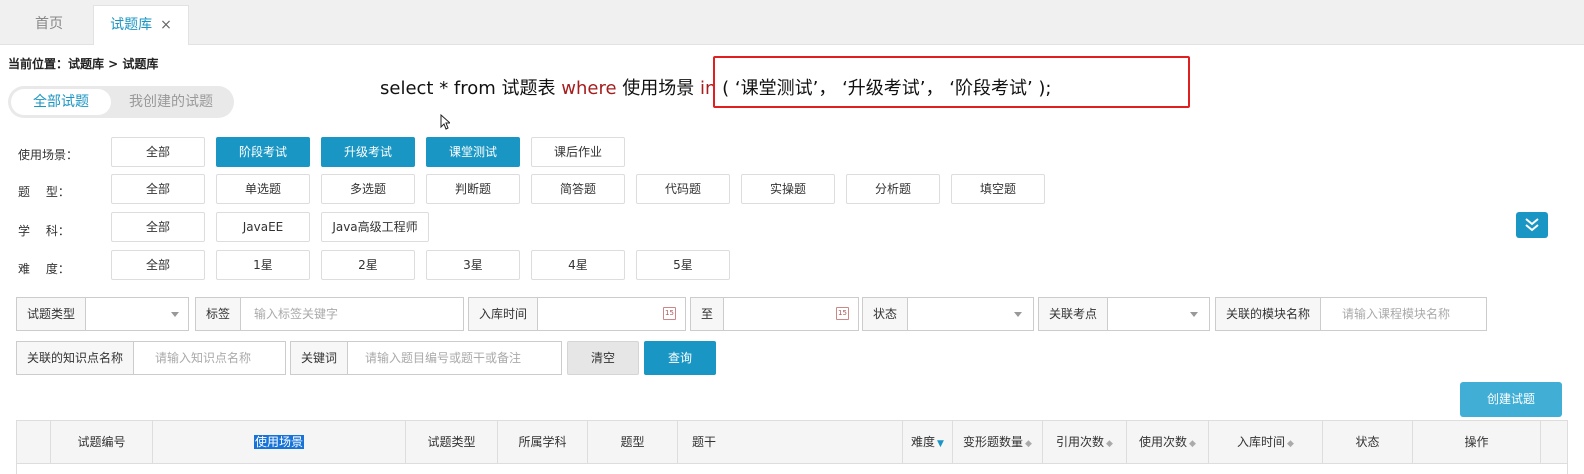 Image resolution: width=1584 pixels, height=474 pixels. What do you see at coordinates (923, 442) in the screenshot?
I see `col-difficulty-label: 难度` at bounding box center [923, 442].